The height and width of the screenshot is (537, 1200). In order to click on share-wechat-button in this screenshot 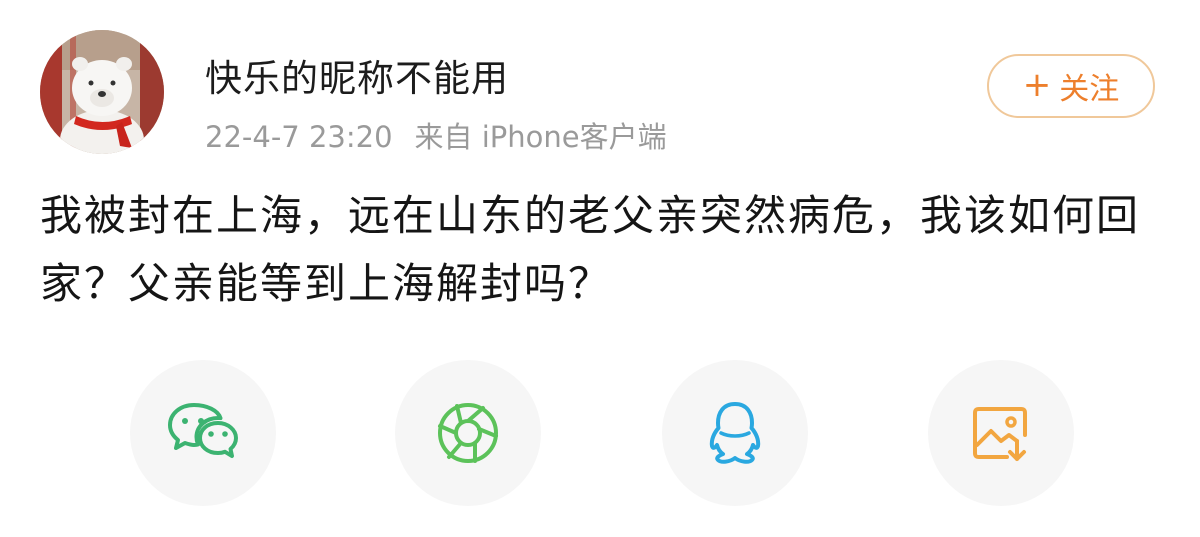, I will do `click(203, 433)`.